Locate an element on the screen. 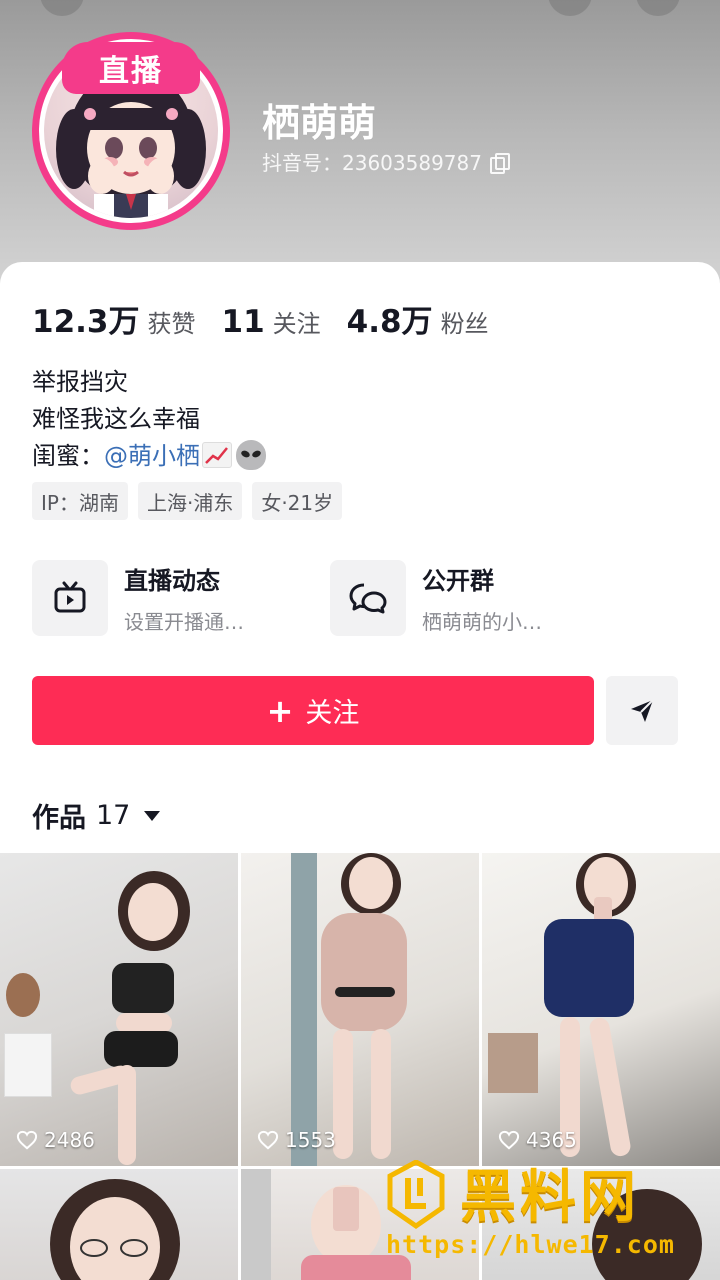 The height and width of the screenshot is (1280, 720). stat-label: 获赞 is located at coordinates (171, 324).